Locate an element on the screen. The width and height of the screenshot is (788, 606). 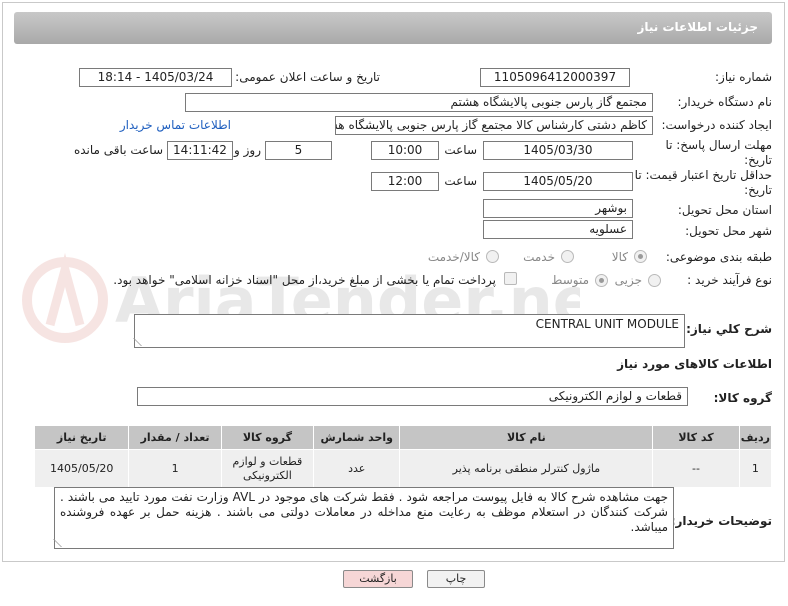
category-radio-service is located at coordinates (567, 256).